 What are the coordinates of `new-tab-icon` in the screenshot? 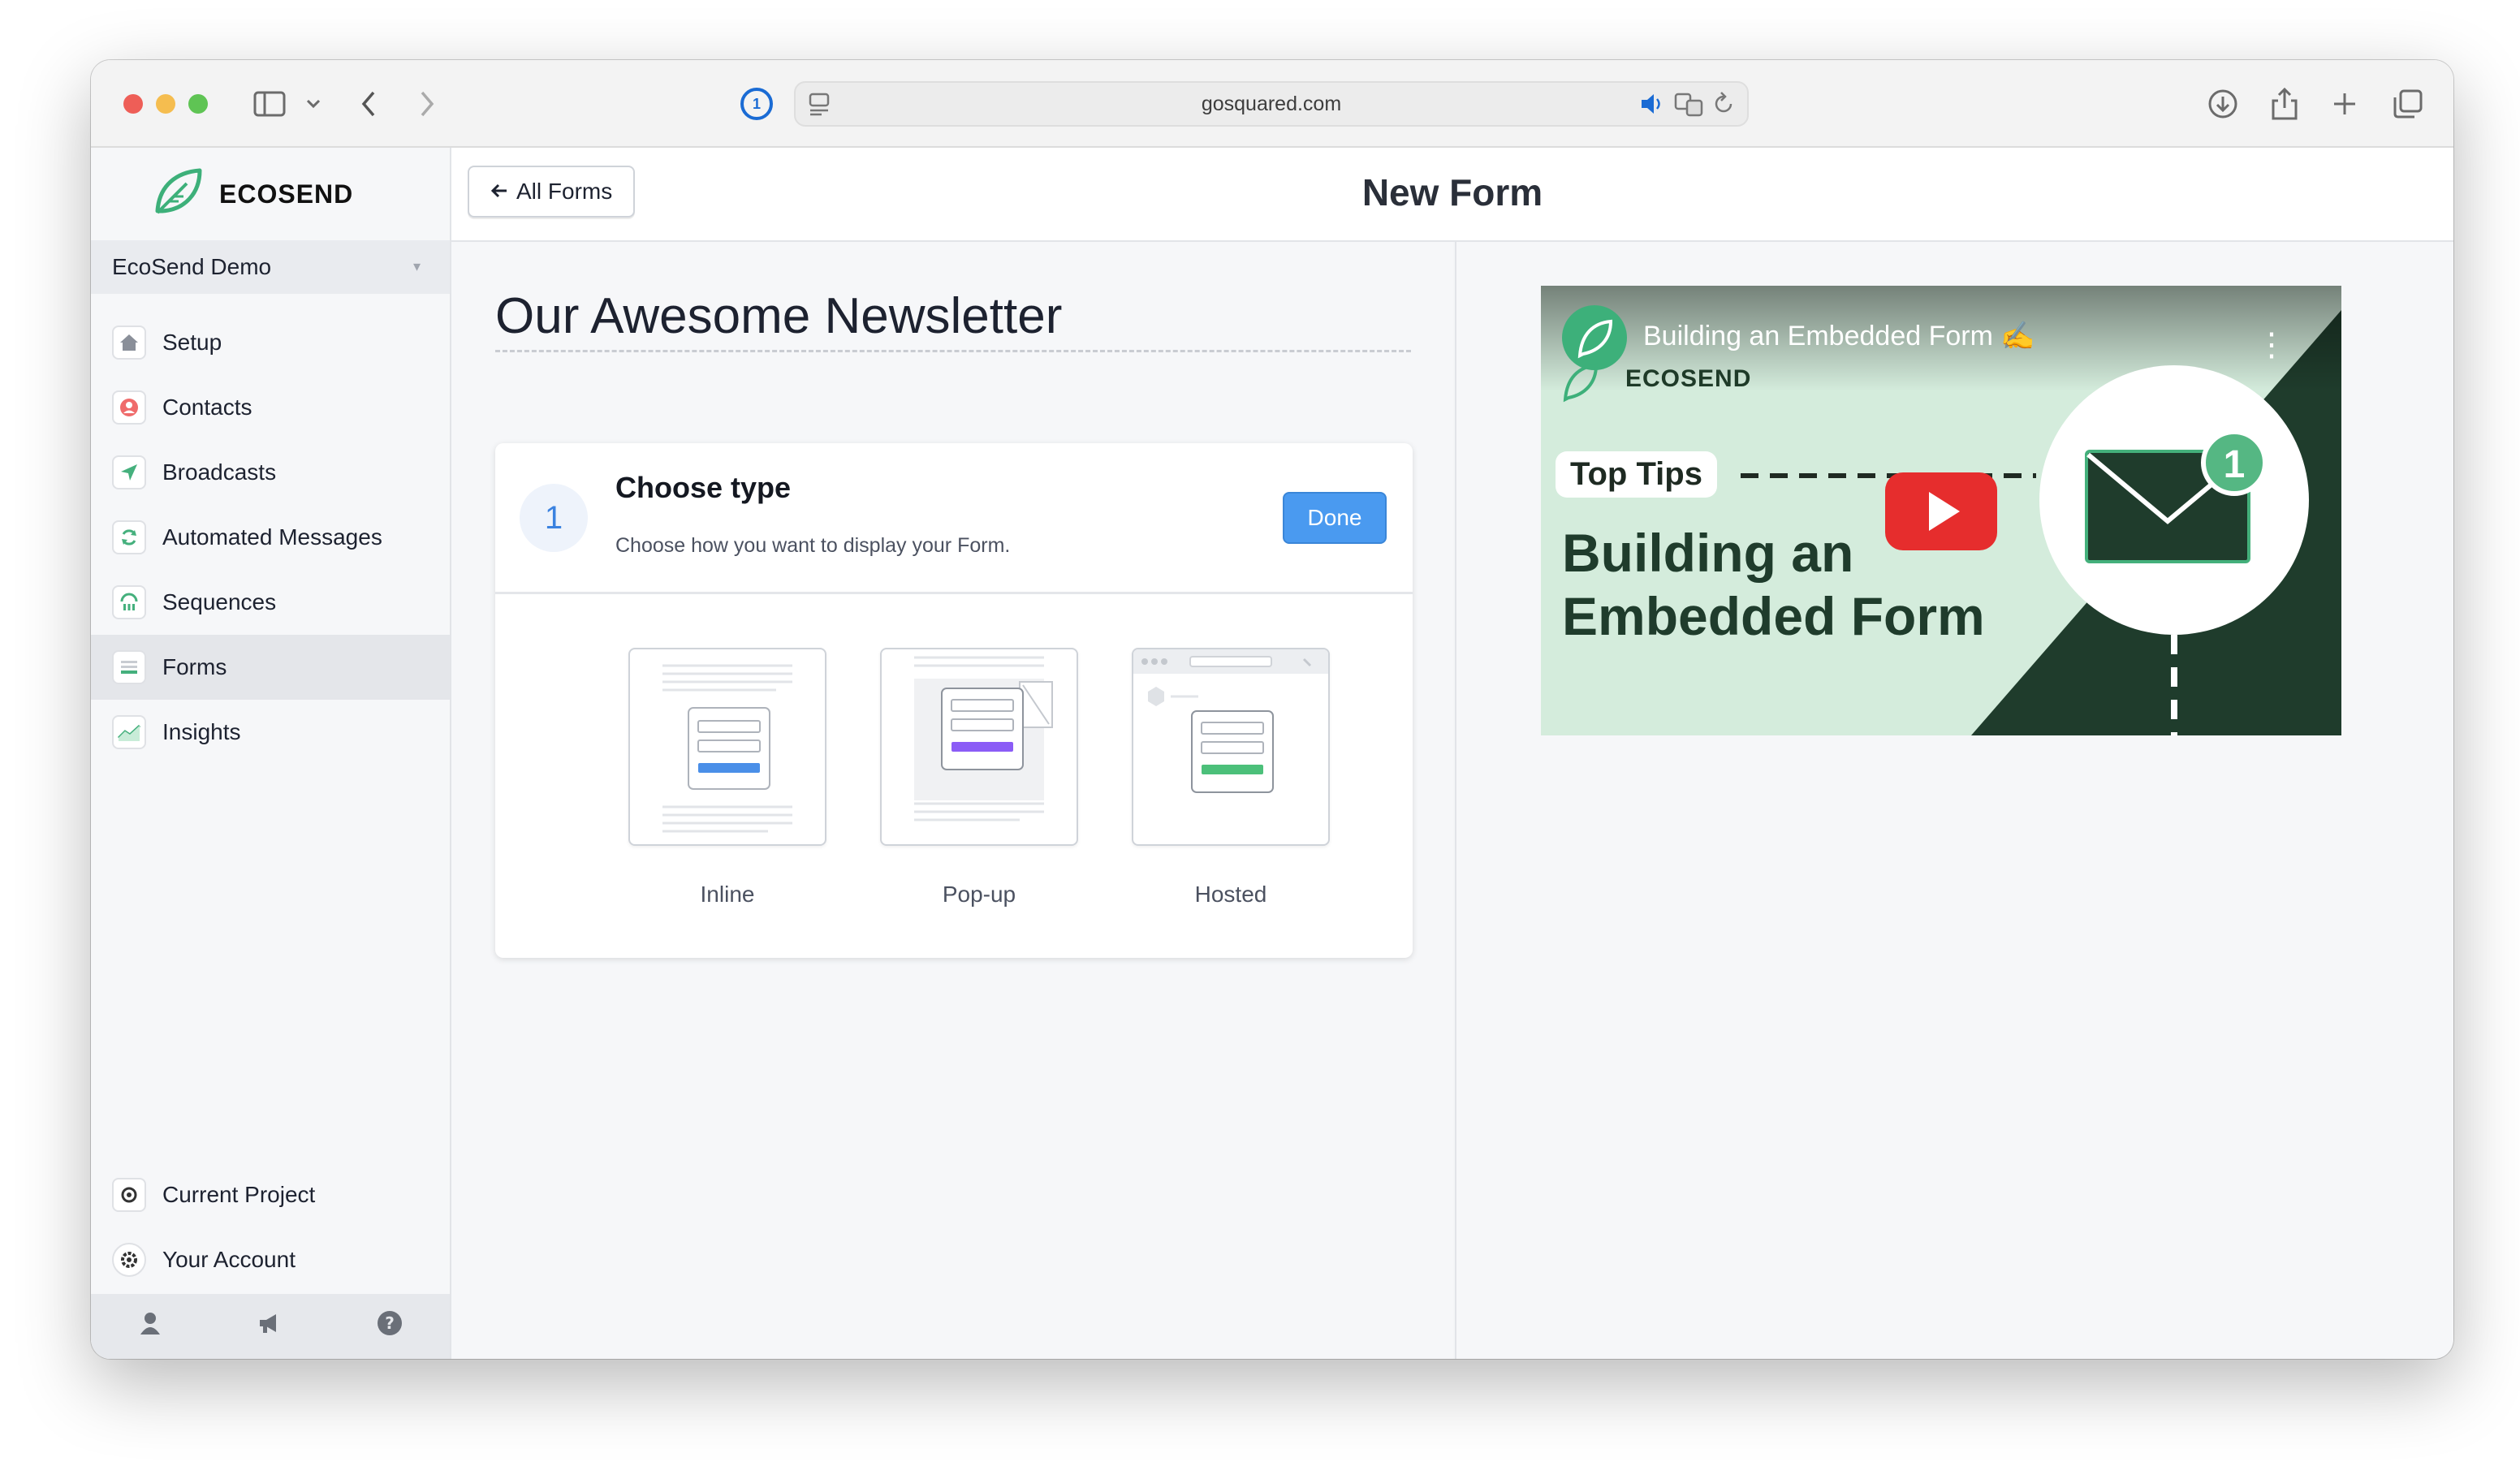 It's located at (2344, 103).